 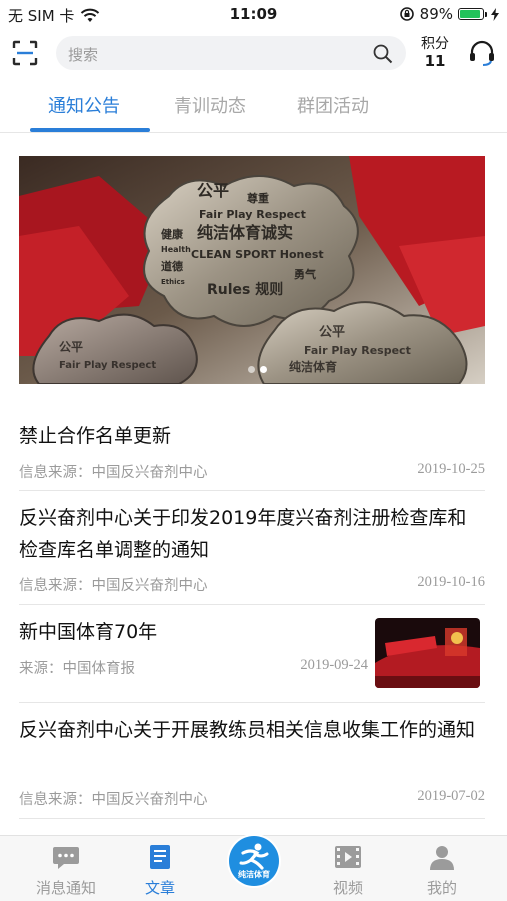 What do you see at coordinates (95, 436) in the screenshot?
I see `news-title: 禁止合作名单更新` at bounding box center [95, 436].